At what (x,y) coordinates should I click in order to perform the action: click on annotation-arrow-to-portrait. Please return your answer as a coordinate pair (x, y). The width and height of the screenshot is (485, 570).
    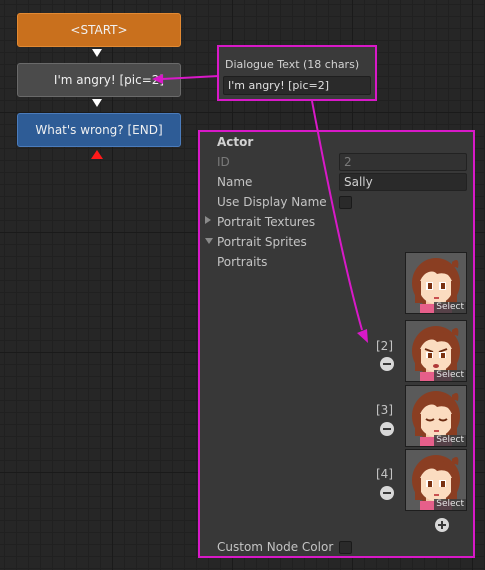
    Looking at the image, I should click on (337, 215).